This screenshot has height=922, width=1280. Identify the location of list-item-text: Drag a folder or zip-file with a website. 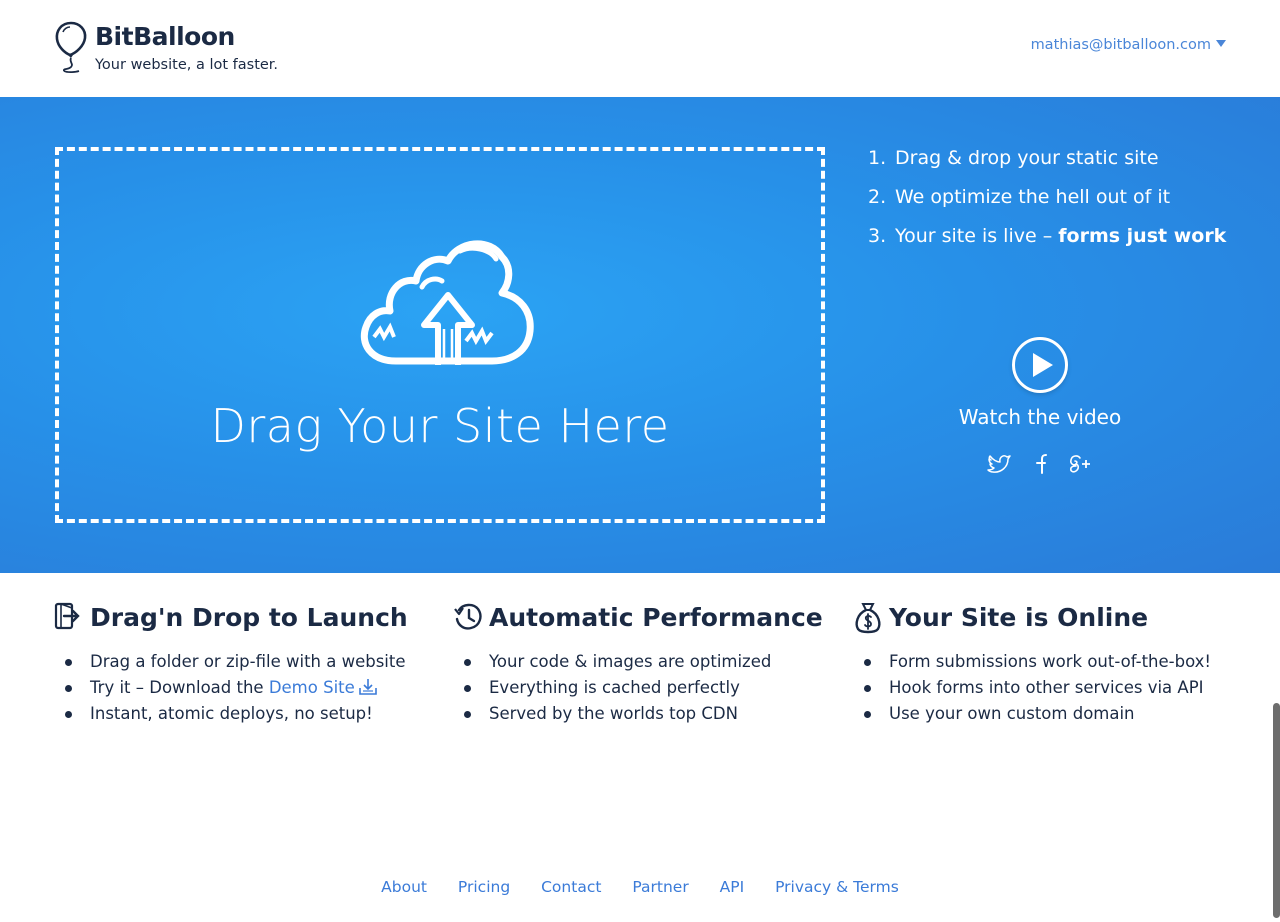
(248, 661).